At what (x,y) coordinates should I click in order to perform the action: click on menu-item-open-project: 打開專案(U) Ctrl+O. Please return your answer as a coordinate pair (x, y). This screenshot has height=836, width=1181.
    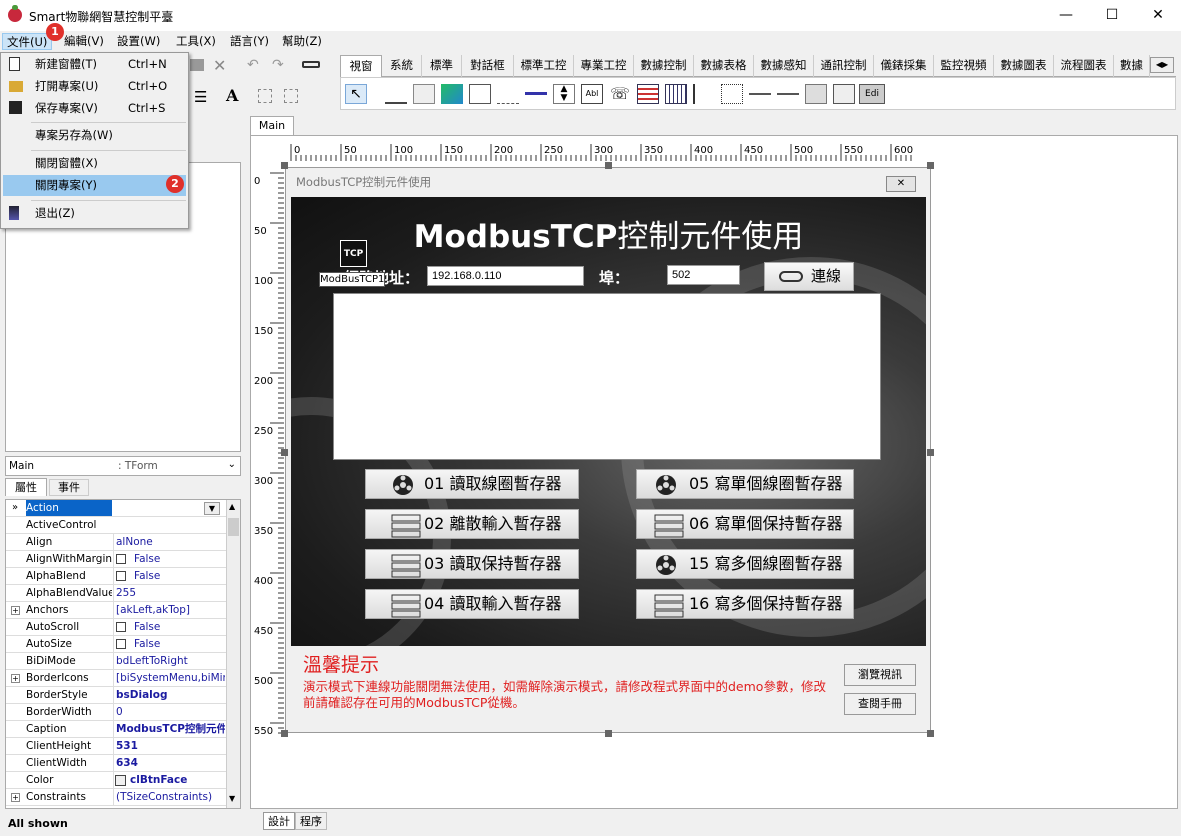
    Looking at the image, I should click on (94, 86).